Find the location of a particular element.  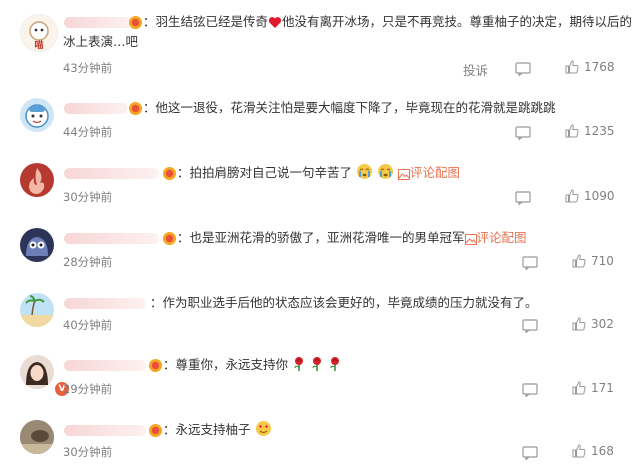

cat-avatar-icon: 喵 is located at coordinates (39, 36).